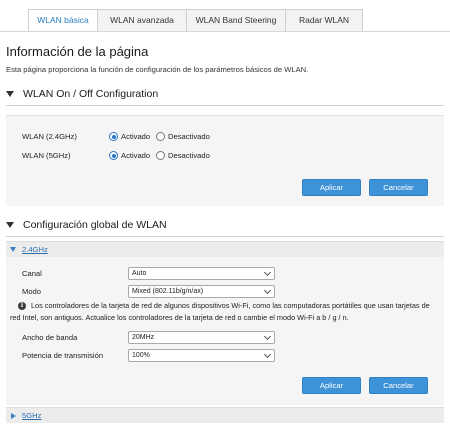 The width and height of the screenshot is (450, 435). Describe the element at coordinates (324, 20) in the screenshot. I see `tab-radar-wlan: Radar WLAN` at that location.